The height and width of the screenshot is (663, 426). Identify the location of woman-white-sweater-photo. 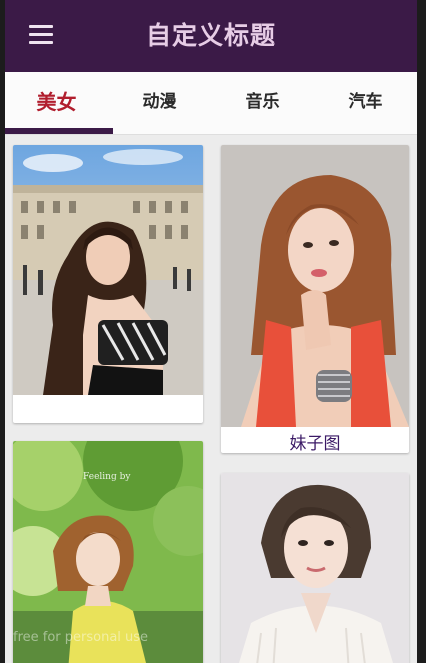
(315, 568).